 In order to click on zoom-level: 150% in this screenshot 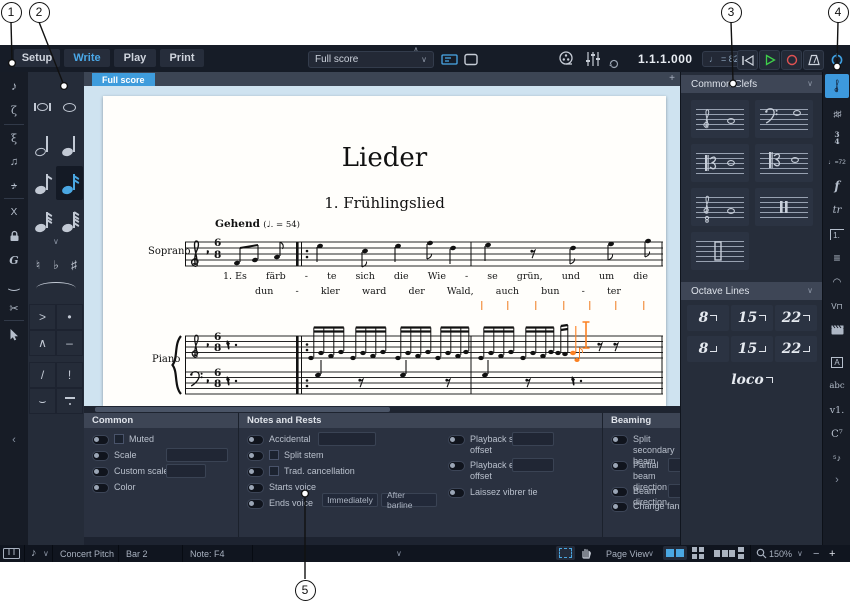, I will do `click(780, 554)`.